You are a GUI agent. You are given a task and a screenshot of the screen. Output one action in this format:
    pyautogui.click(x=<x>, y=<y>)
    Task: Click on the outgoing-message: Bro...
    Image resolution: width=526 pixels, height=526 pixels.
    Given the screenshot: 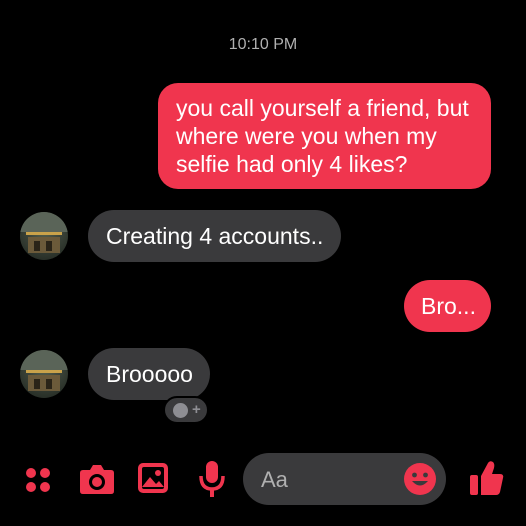 What is the action you would take?
    pyautogui.click(x=447, y=306)
    